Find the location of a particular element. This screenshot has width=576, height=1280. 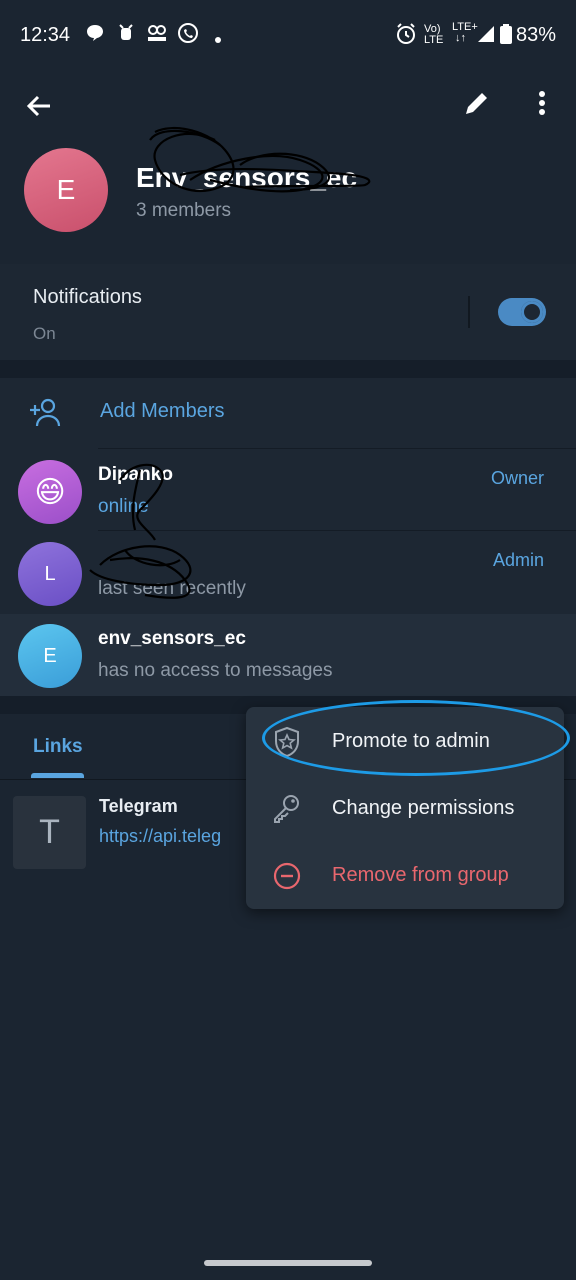

change-permissions-item: Change permissions is located at coordinates (405, 808).